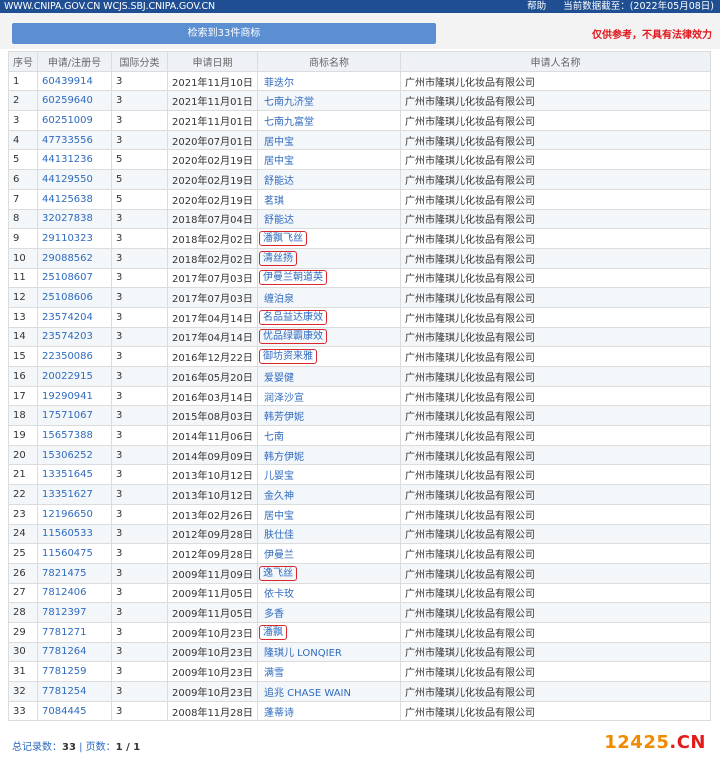 The image size is (720, 766). What do you see at coordinates (74, 455) in the screenshot?
I see `registration-number-link: 15306252` at bounding box center [74, 455].